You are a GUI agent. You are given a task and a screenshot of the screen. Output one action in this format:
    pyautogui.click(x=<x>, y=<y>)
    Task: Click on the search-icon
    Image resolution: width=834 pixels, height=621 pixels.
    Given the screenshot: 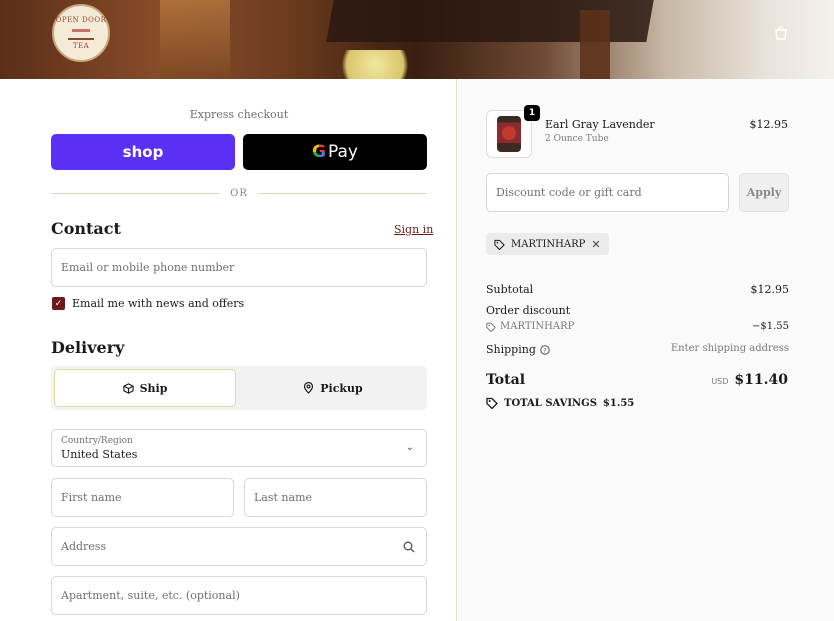 What is the action you would take?
    pyautogui.click(x=409, y=547)
    